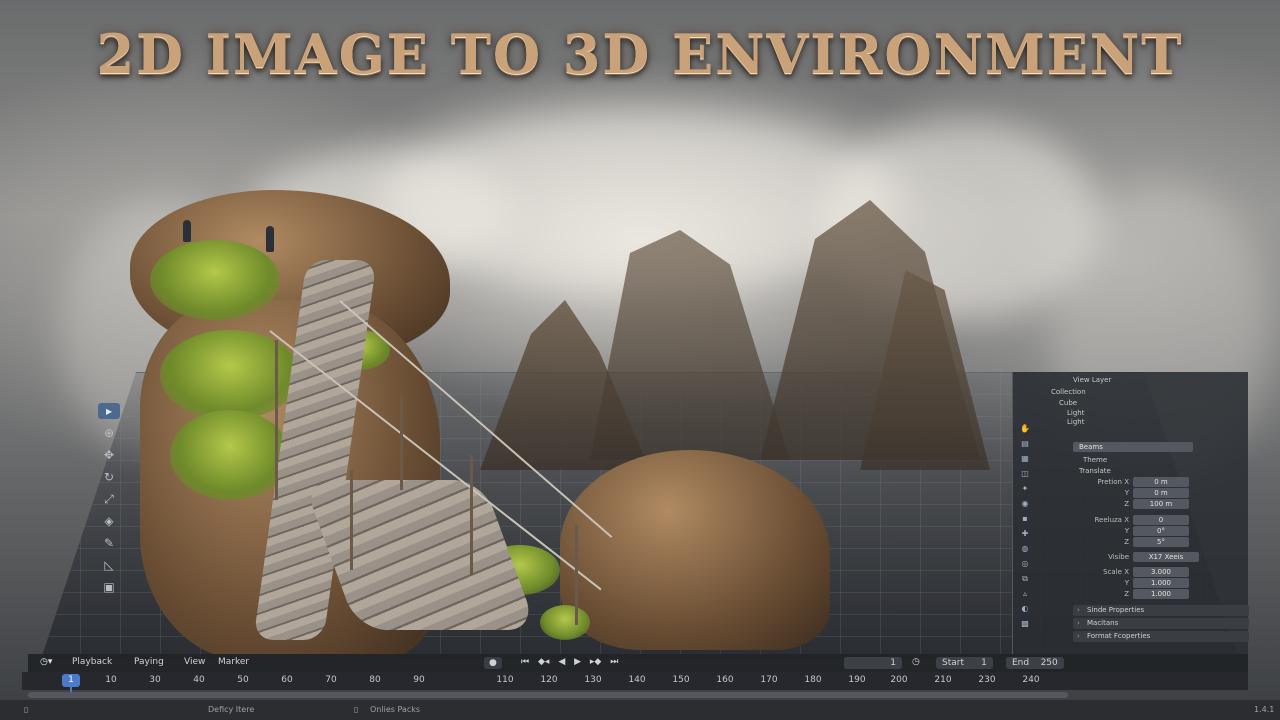 The width and height of the screenshot is (1280, 720). I want to click on start-frame-field: Start 1, so click(964, 663).